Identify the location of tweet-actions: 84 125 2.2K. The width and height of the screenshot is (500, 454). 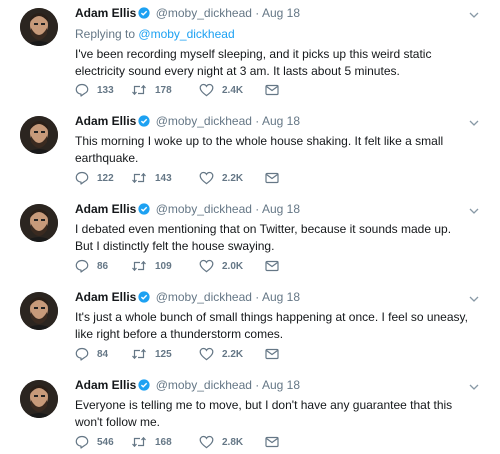
(205, 354).